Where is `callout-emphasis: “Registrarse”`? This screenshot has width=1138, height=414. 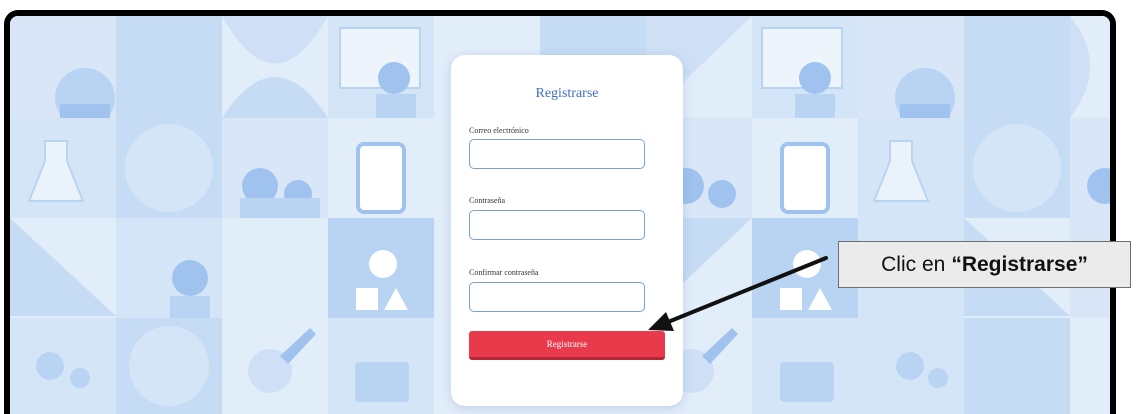
callout-emphasis: “Registrarse” is located at coordinates (1019, 264).